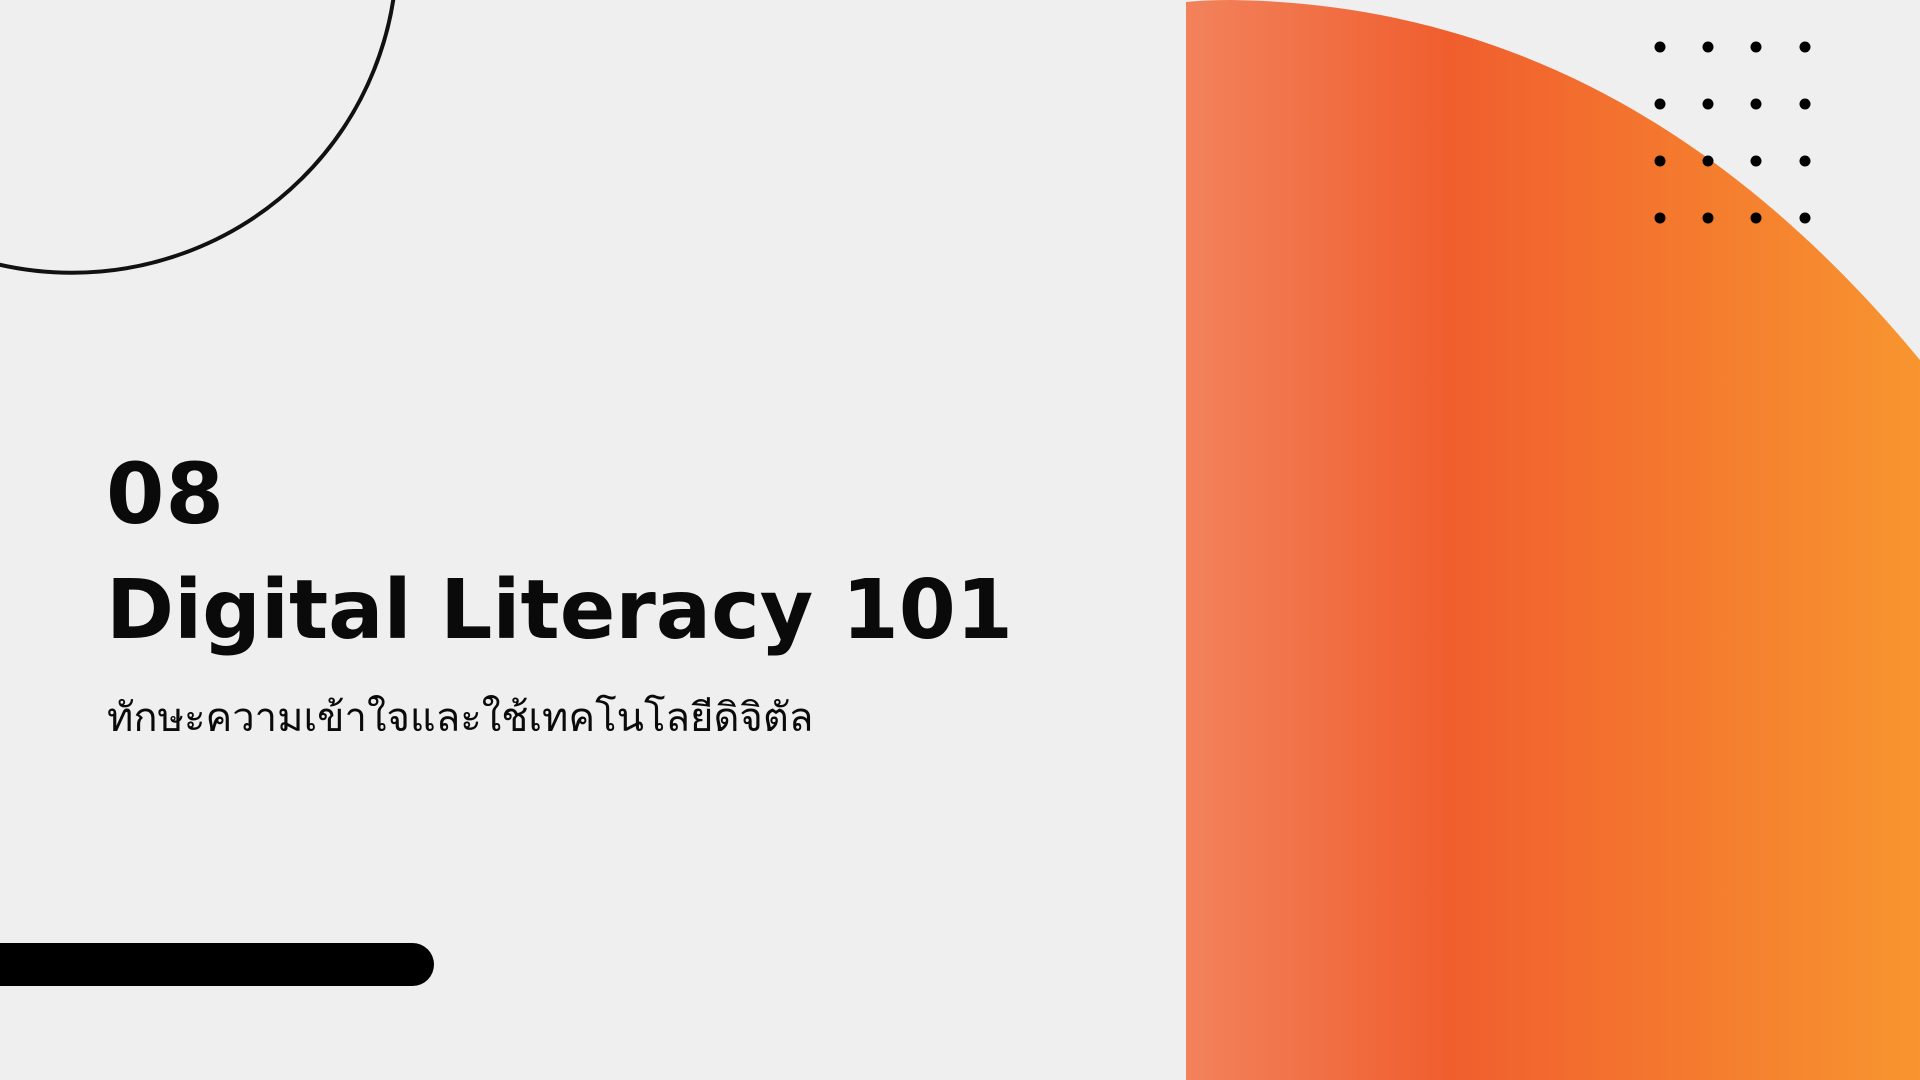  Describe the element at coordinates (559, 610) in the screenshot. I see `slide-title: Digital Literacy 101` at that location.